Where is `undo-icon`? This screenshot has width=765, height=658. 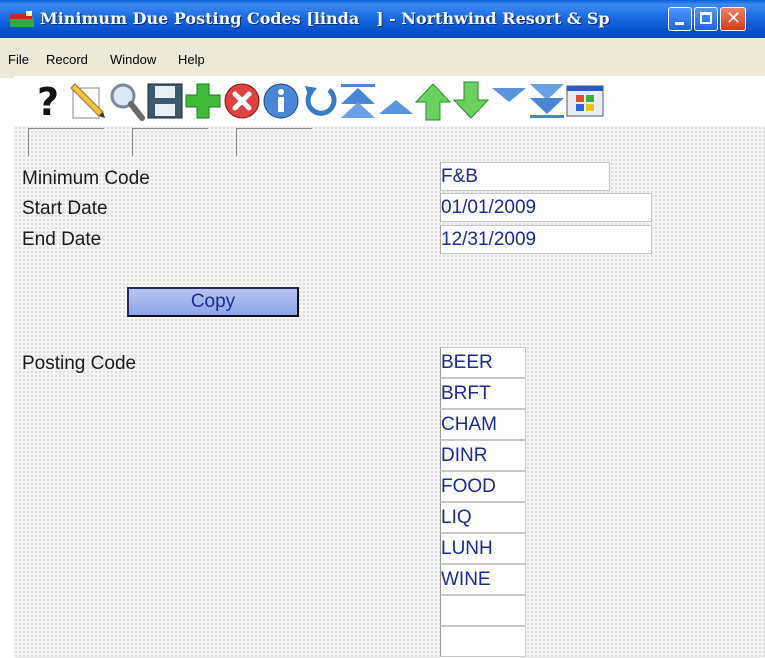
undo-icon is located at coordinates (321, 101).